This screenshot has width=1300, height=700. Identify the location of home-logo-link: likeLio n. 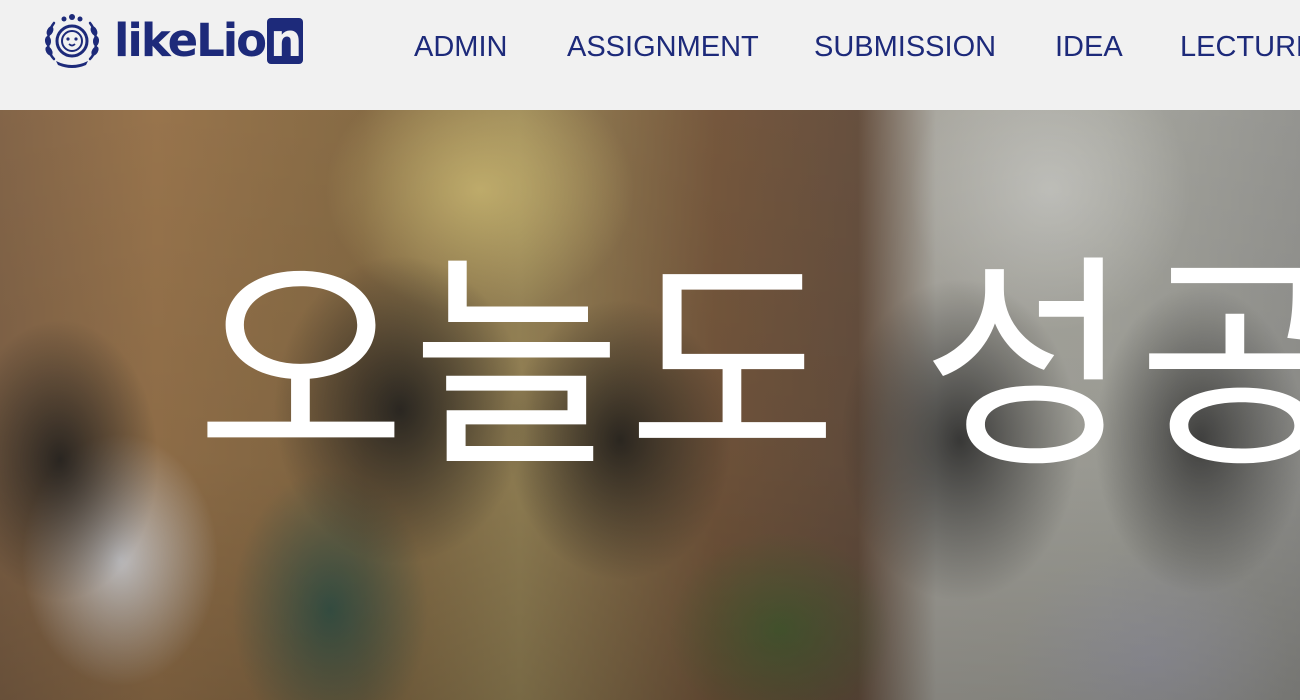
(173, 41).